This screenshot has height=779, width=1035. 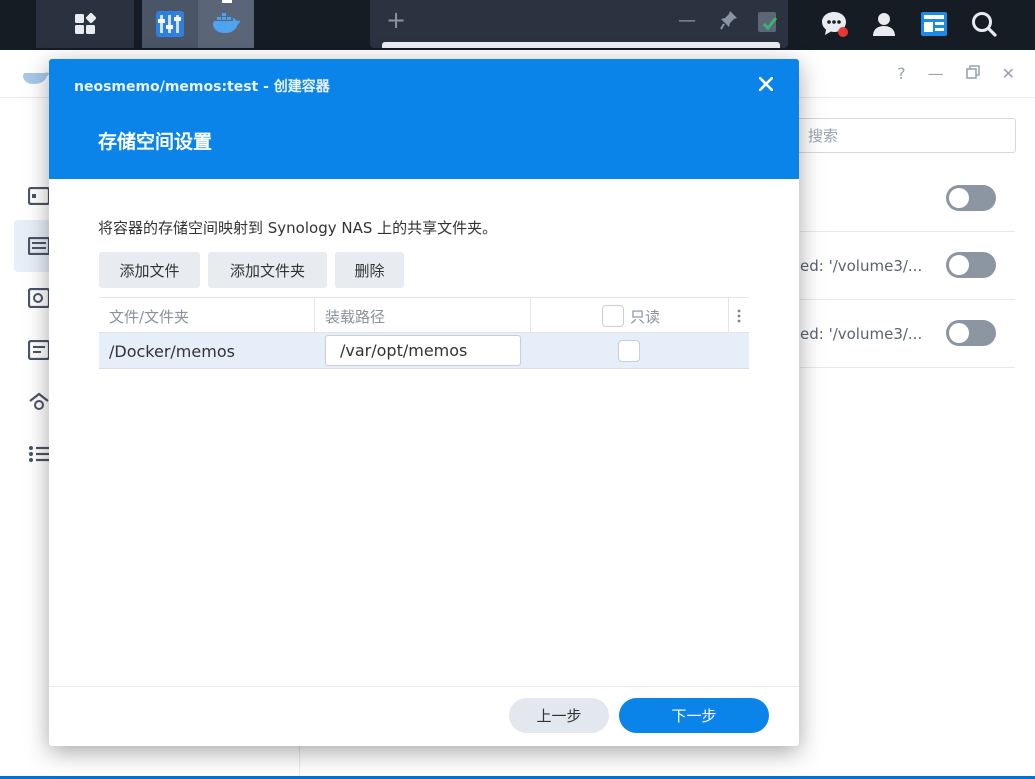 I want to click on add-folder-button: 添加文件夹, so click(x=267, y=270).